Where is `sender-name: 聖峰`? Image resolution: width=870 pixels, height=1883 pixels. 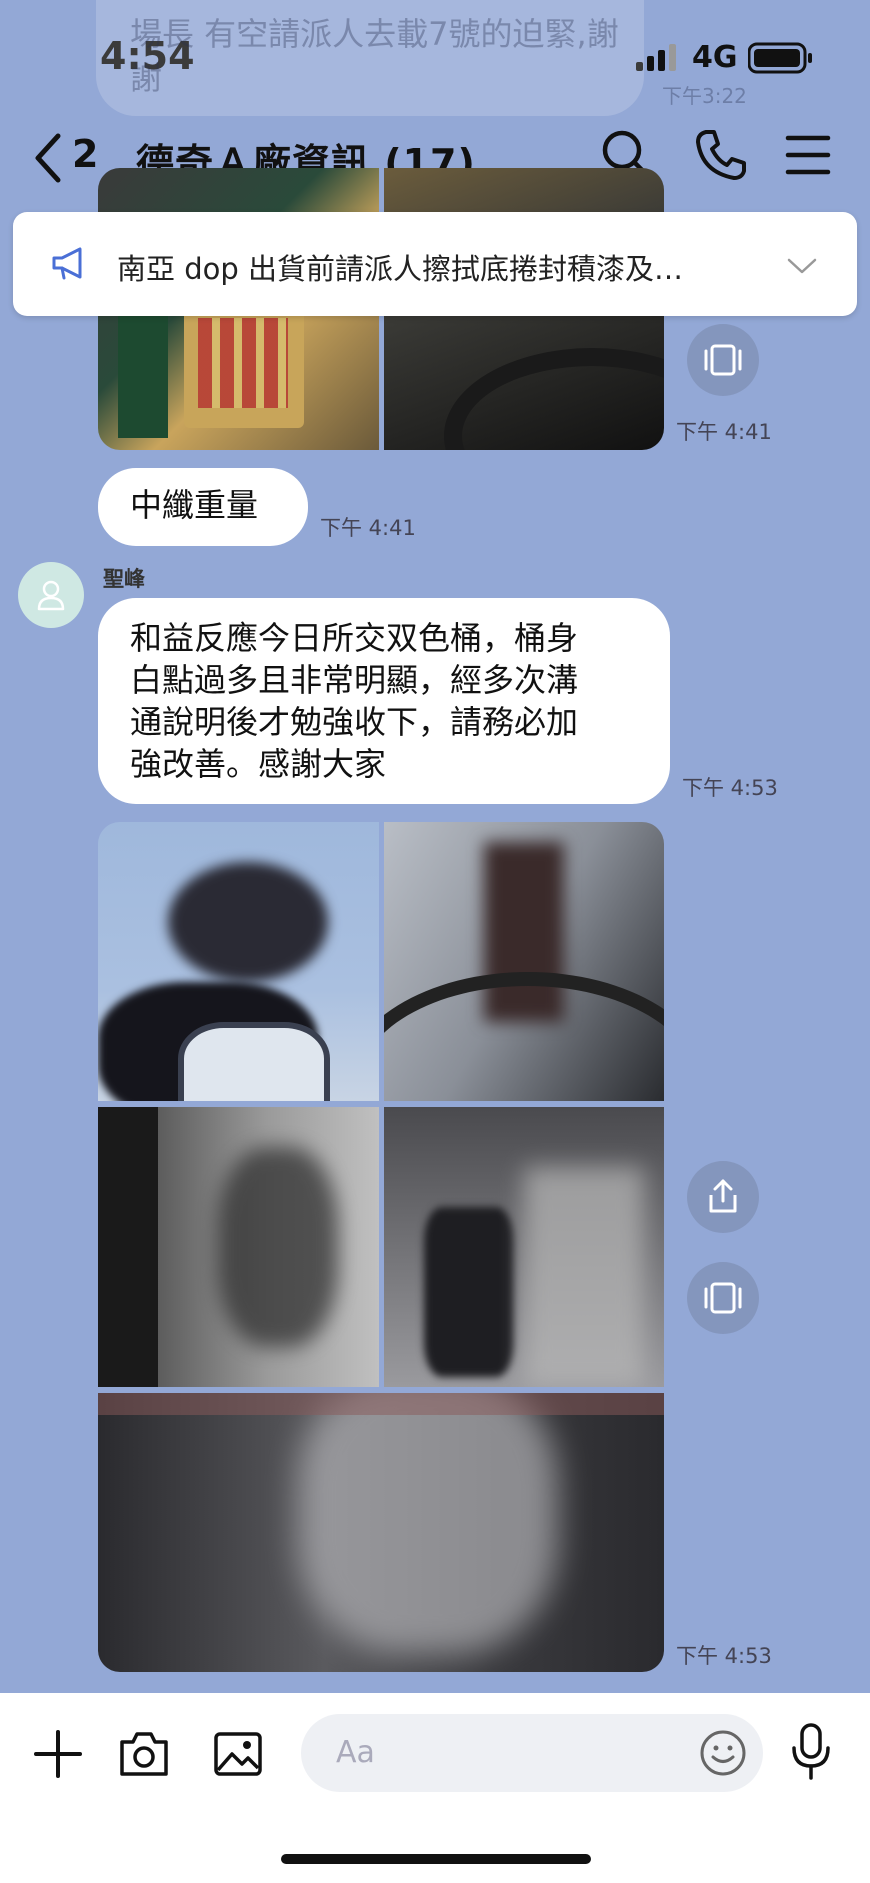
sender-name: 聖峰 is located at coordinates (124, 579).